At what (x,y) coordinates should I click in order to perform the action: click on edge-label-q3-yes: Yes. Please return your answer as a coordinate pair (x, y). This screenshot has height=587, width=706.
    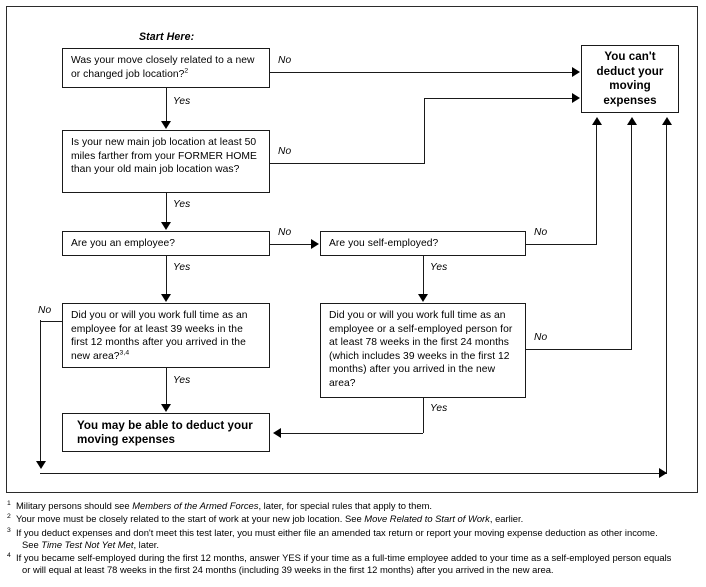
    Looking at the image, I should click on (182, 267).